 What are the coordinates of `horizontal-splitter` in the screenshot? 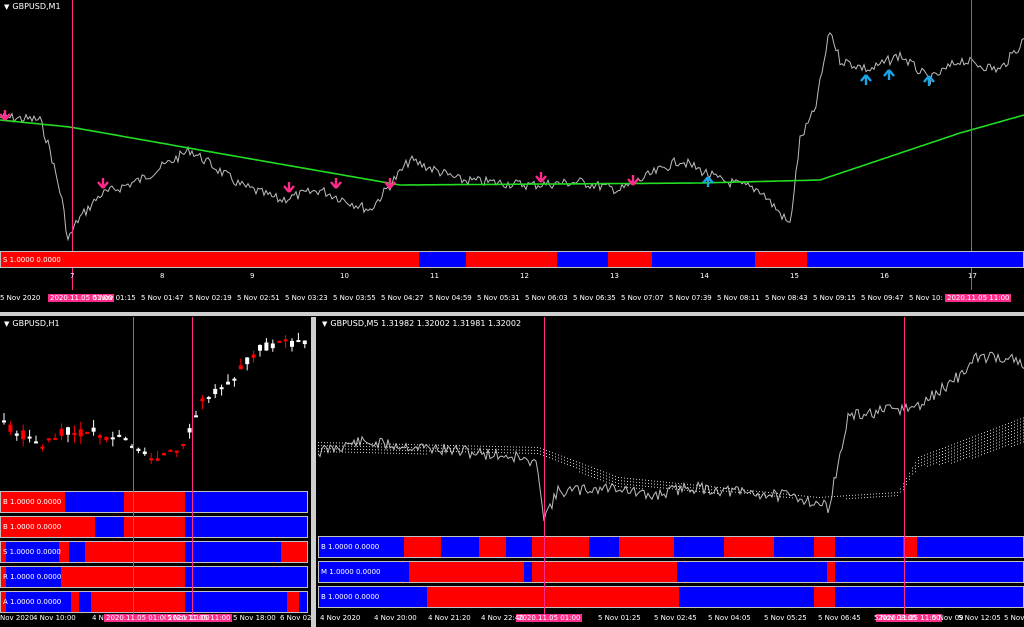 It's located at (512, 314).